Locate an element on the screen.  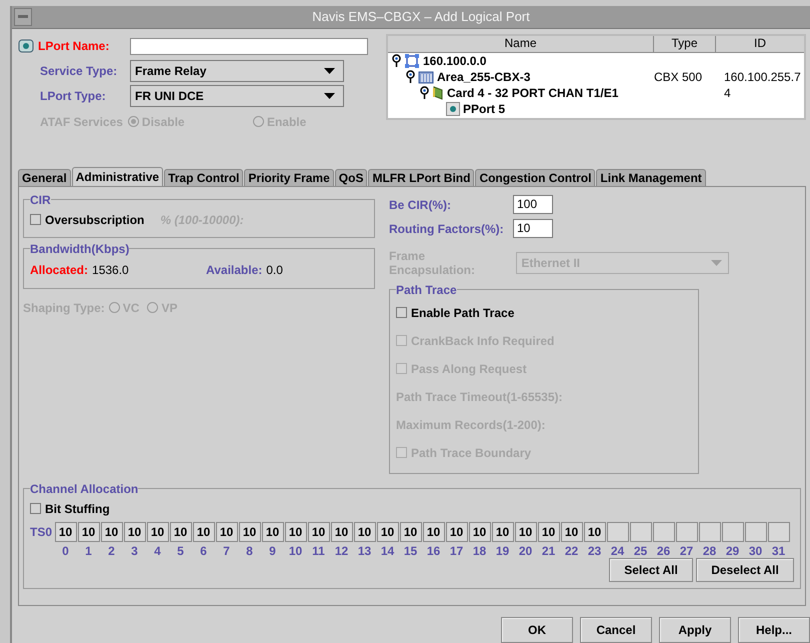
action-button: Select All is located at coordinates (651, 570).